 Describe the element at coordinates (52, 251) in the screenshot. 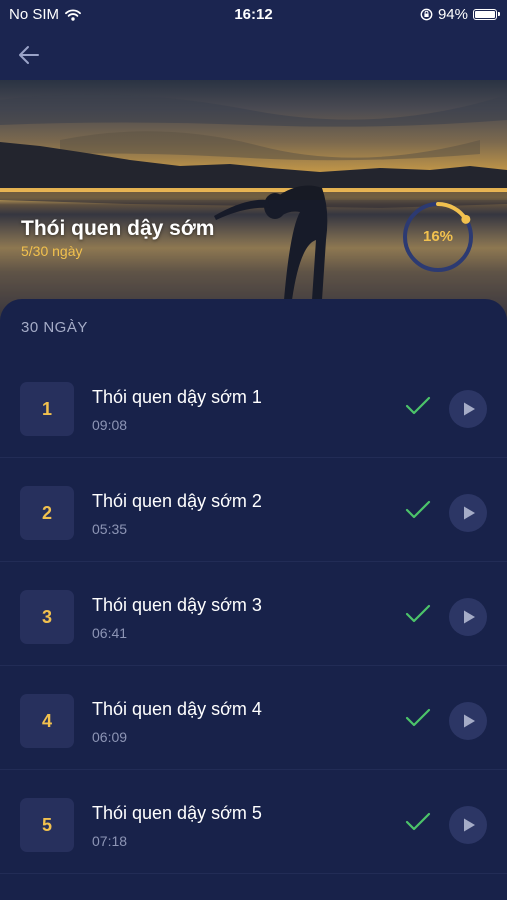

I see `program-progress-days: 5/30 ngày` at that location.